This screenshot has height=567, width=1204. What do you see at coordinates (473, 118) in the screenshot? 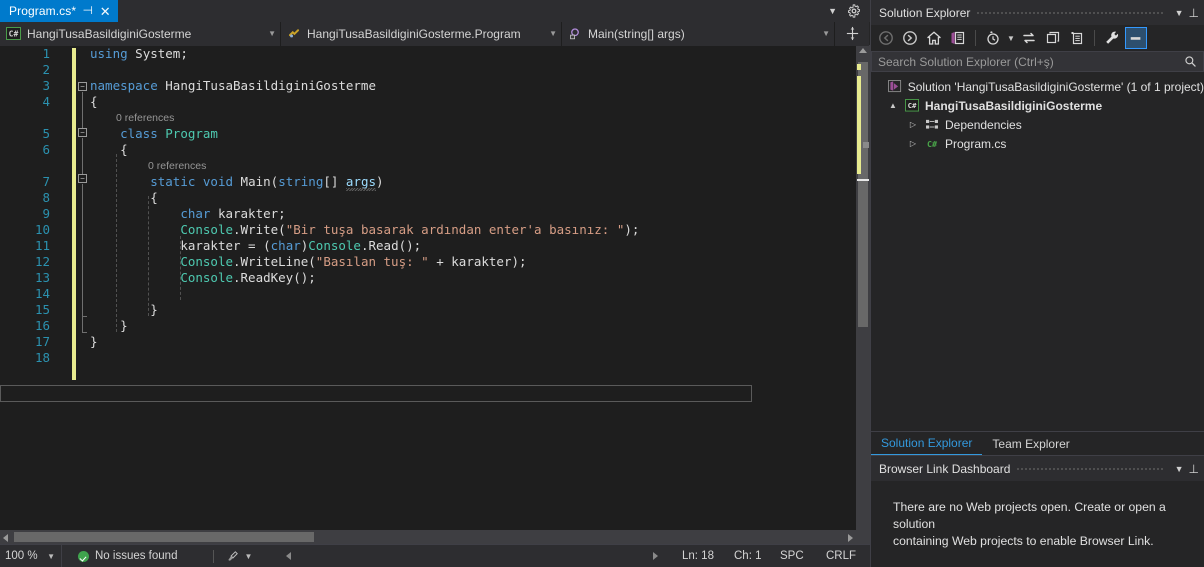
I see `codelens-class-references: 0 references` at bounding box center [473, 118].